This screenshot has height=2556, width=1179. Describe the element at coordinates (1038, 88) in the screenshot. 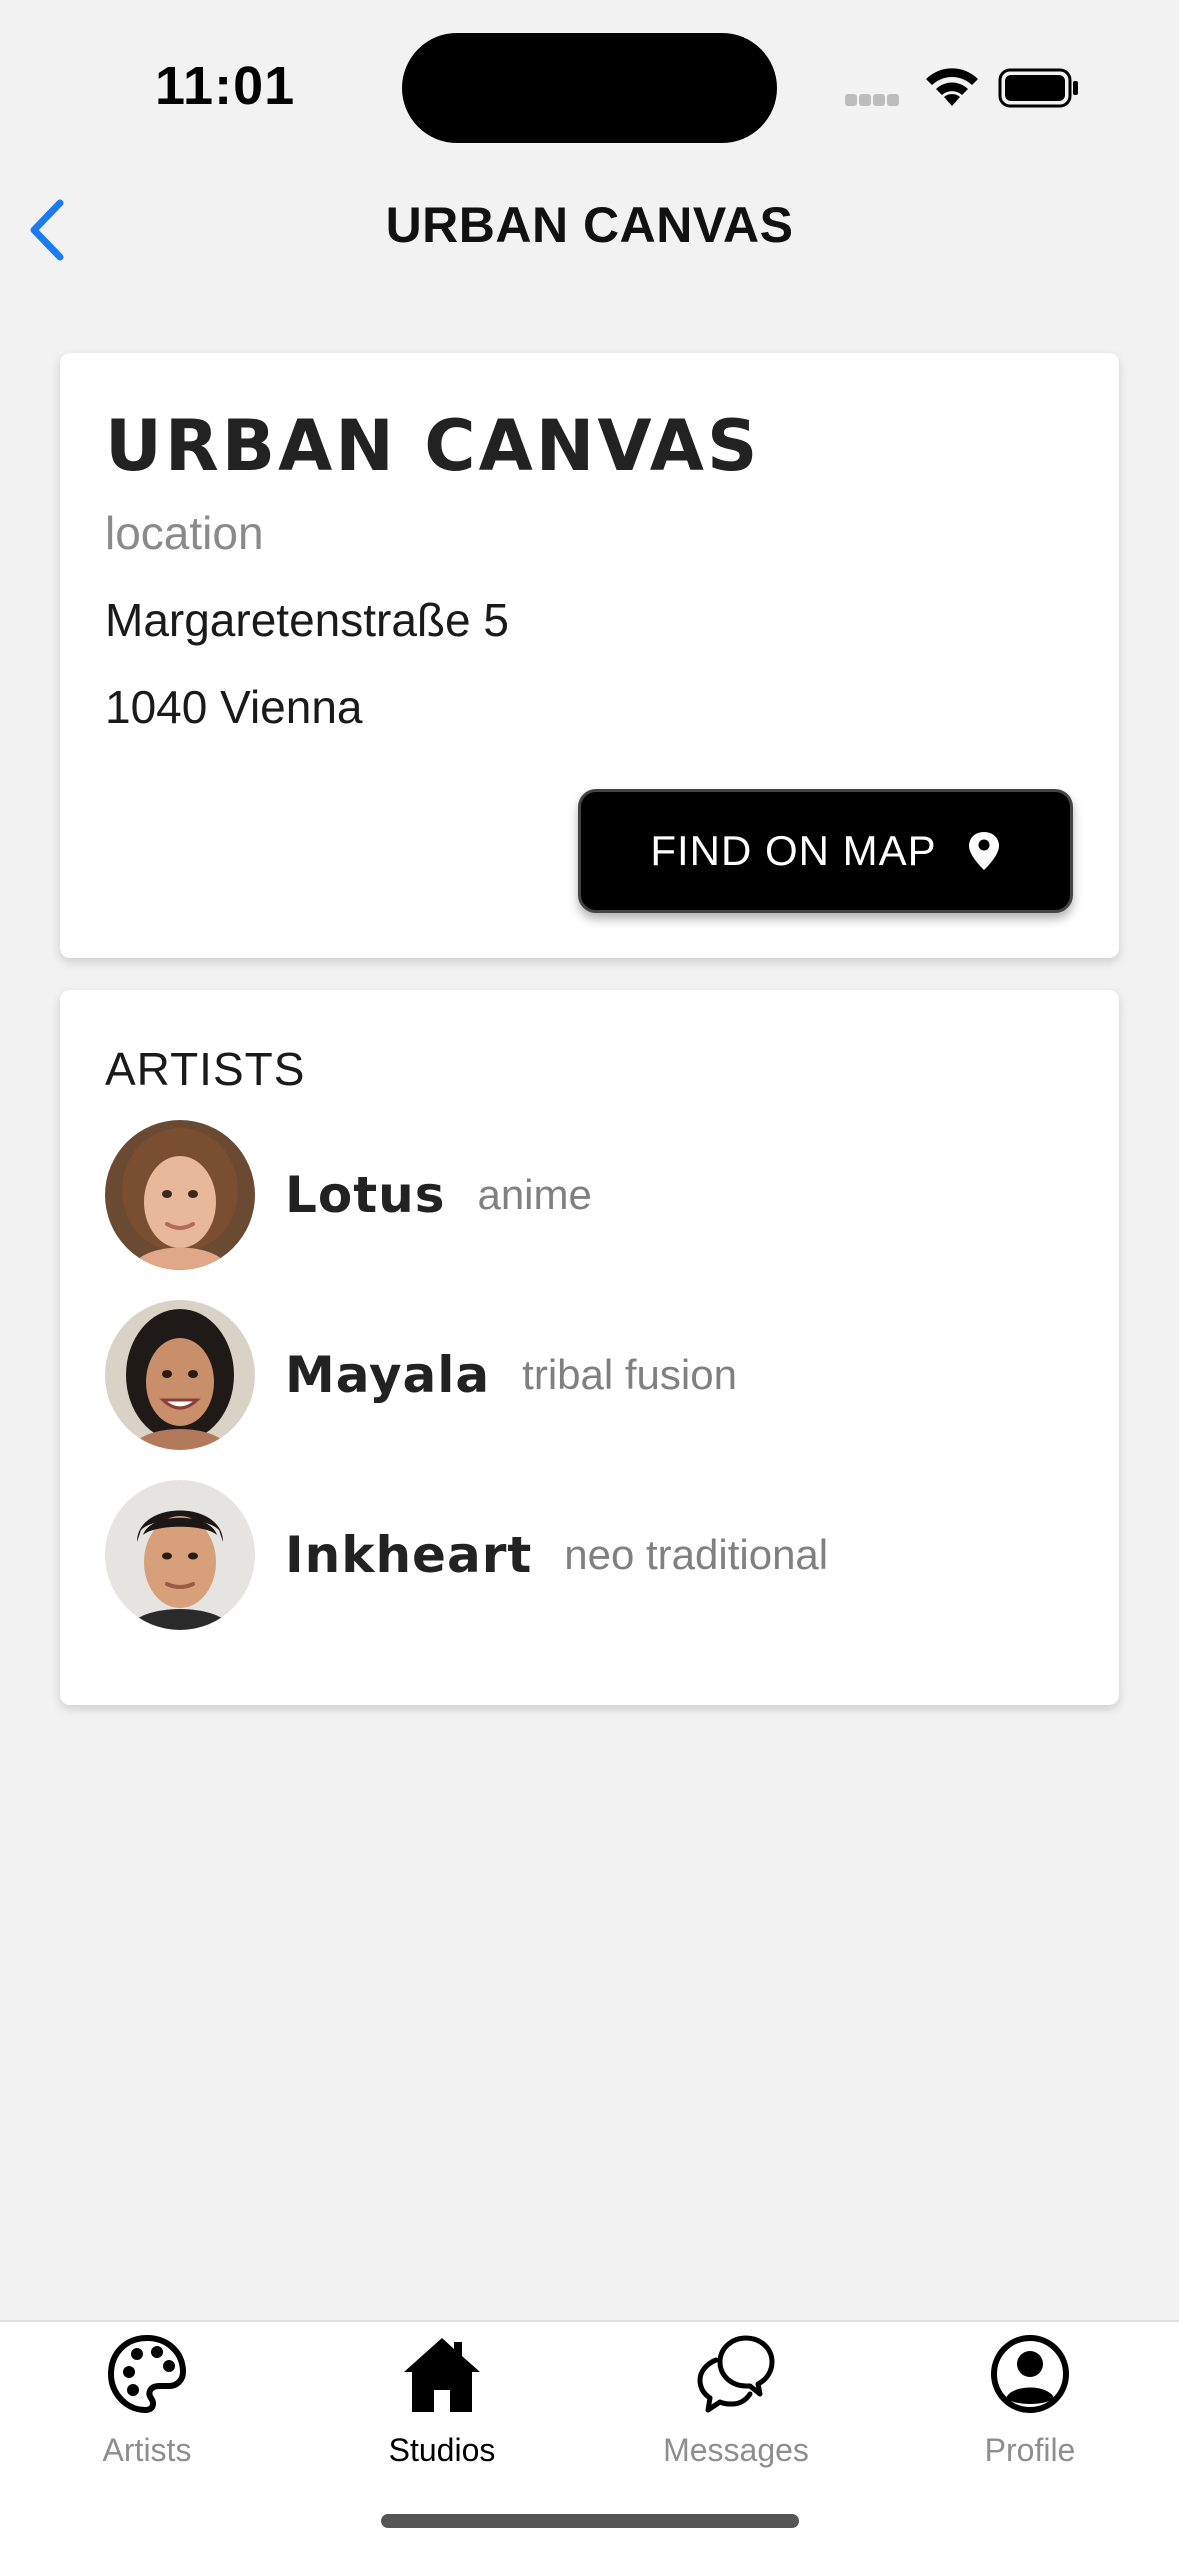

I see `battery-icon` at that location.